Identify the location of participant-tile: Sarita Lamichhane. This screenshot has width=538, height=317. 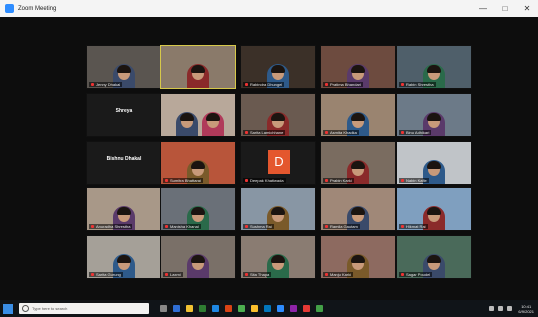
(278, 115).